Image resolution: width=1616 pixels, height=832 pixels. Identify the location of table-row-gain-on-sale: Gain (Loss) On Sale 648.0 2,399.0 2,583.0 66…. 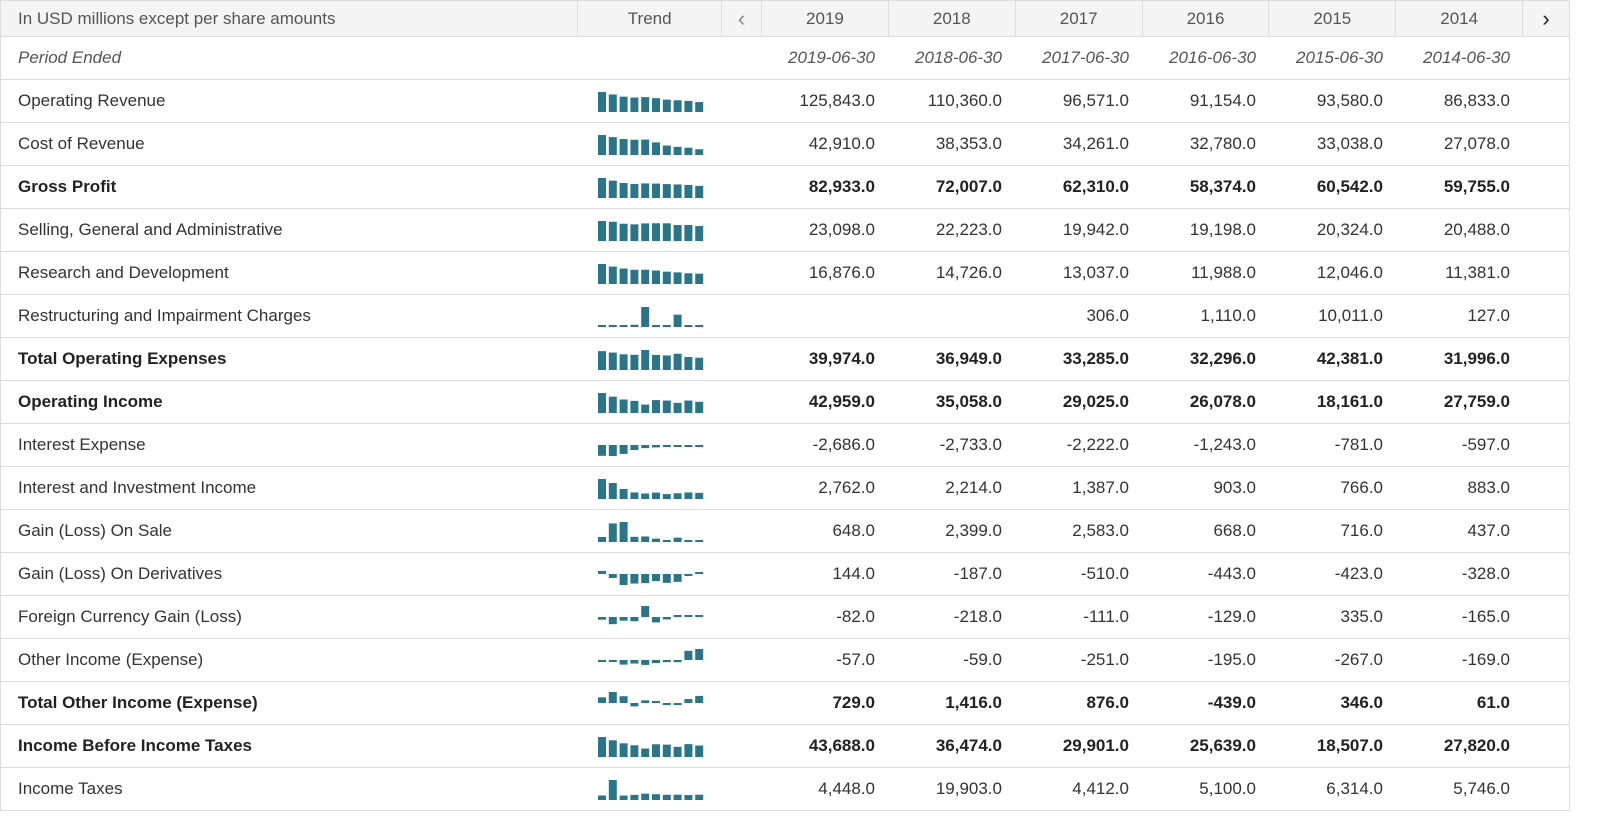
(785, 531).